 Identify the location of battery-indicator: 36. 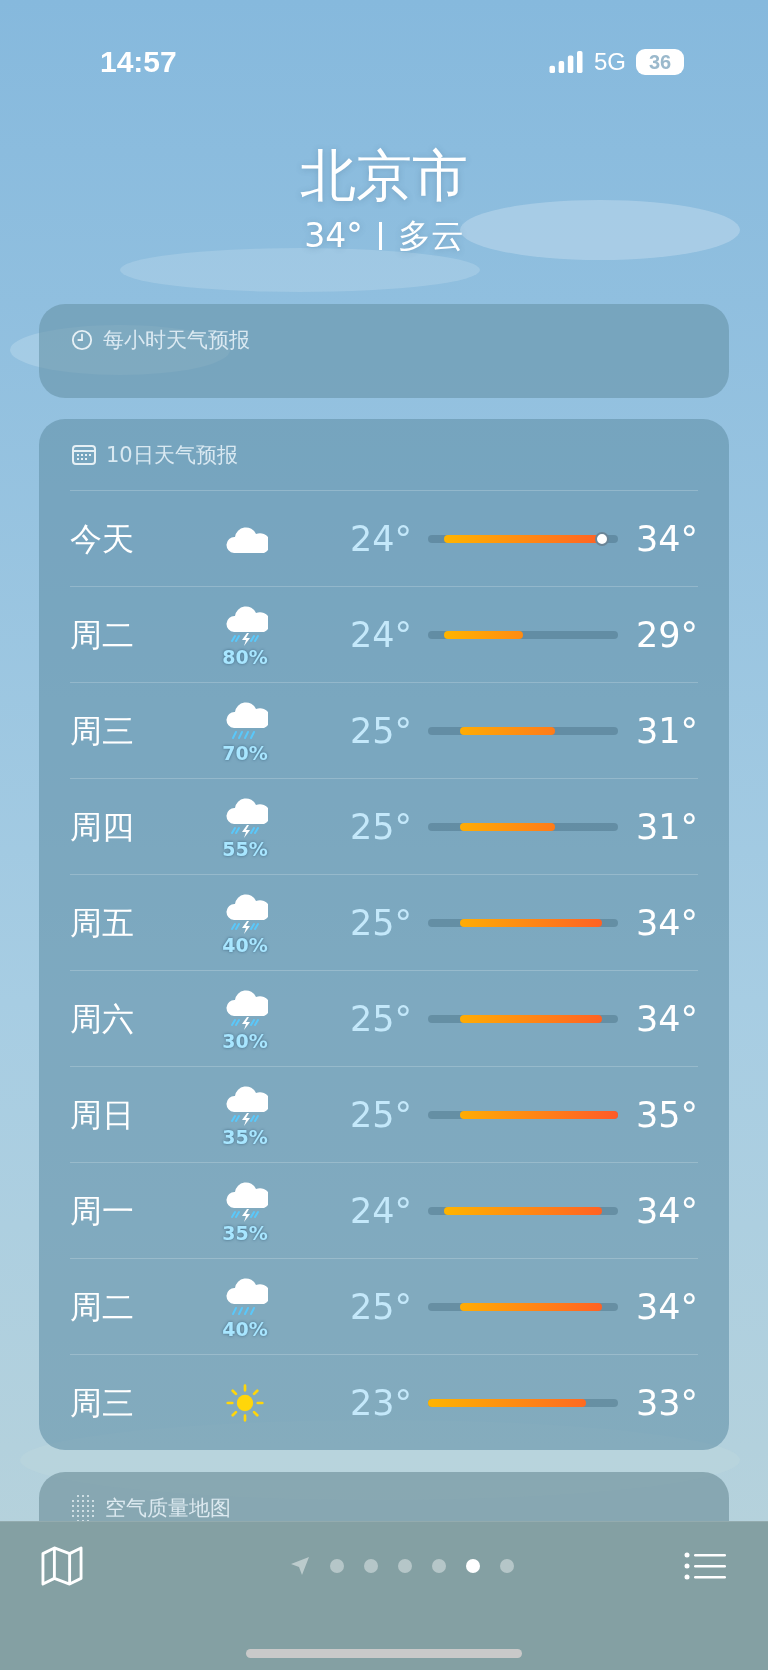
(660, 62).